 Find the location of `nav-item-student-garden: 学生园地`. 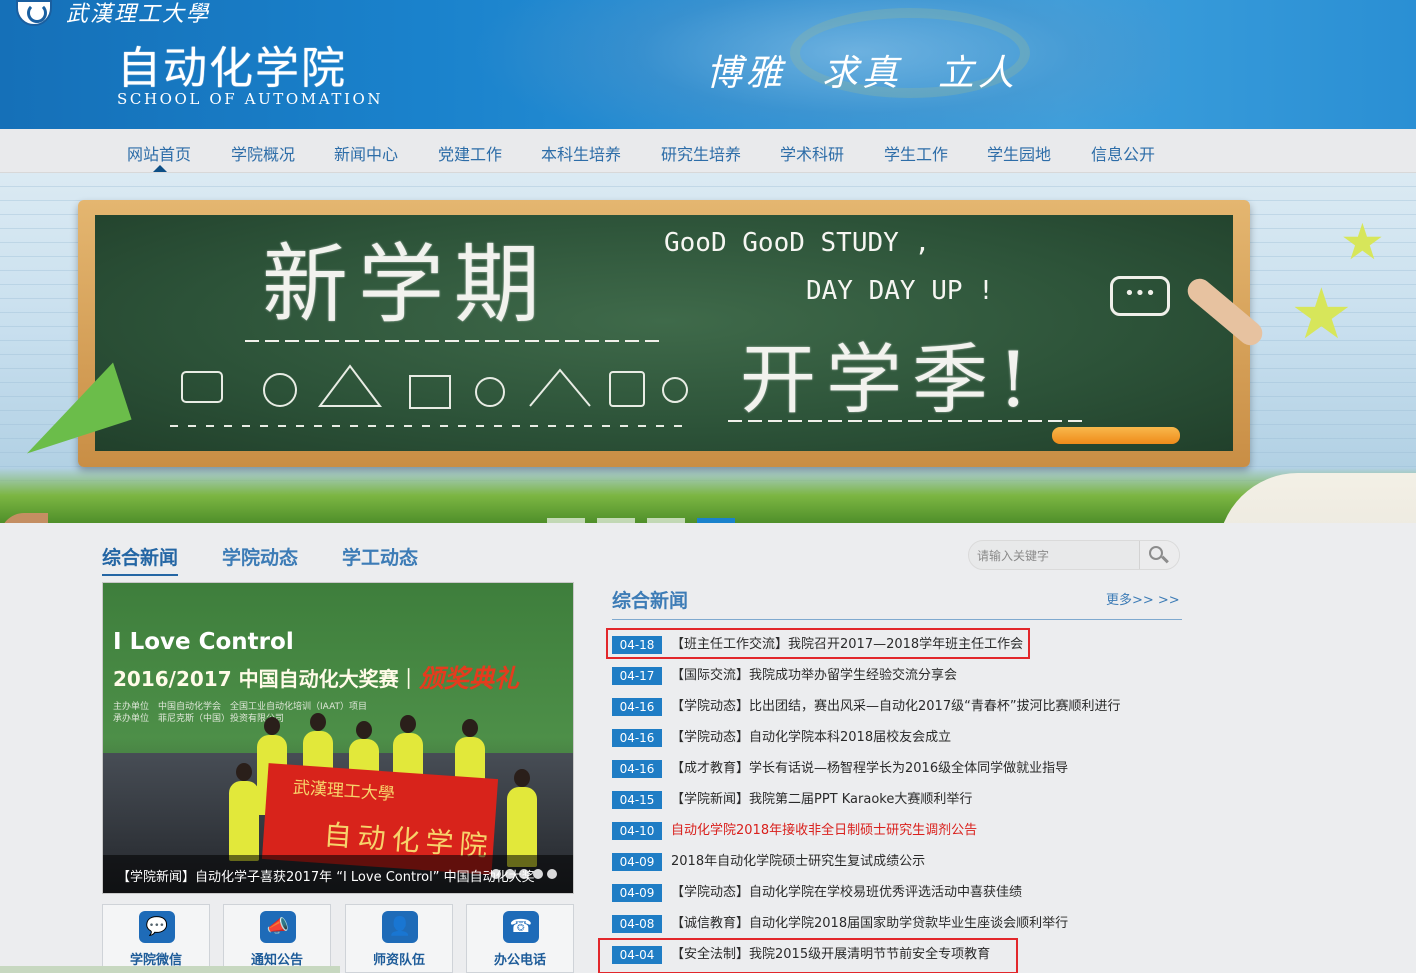

nav-item-student-garden: 学生园地 is located at coordinates (1019, 153).